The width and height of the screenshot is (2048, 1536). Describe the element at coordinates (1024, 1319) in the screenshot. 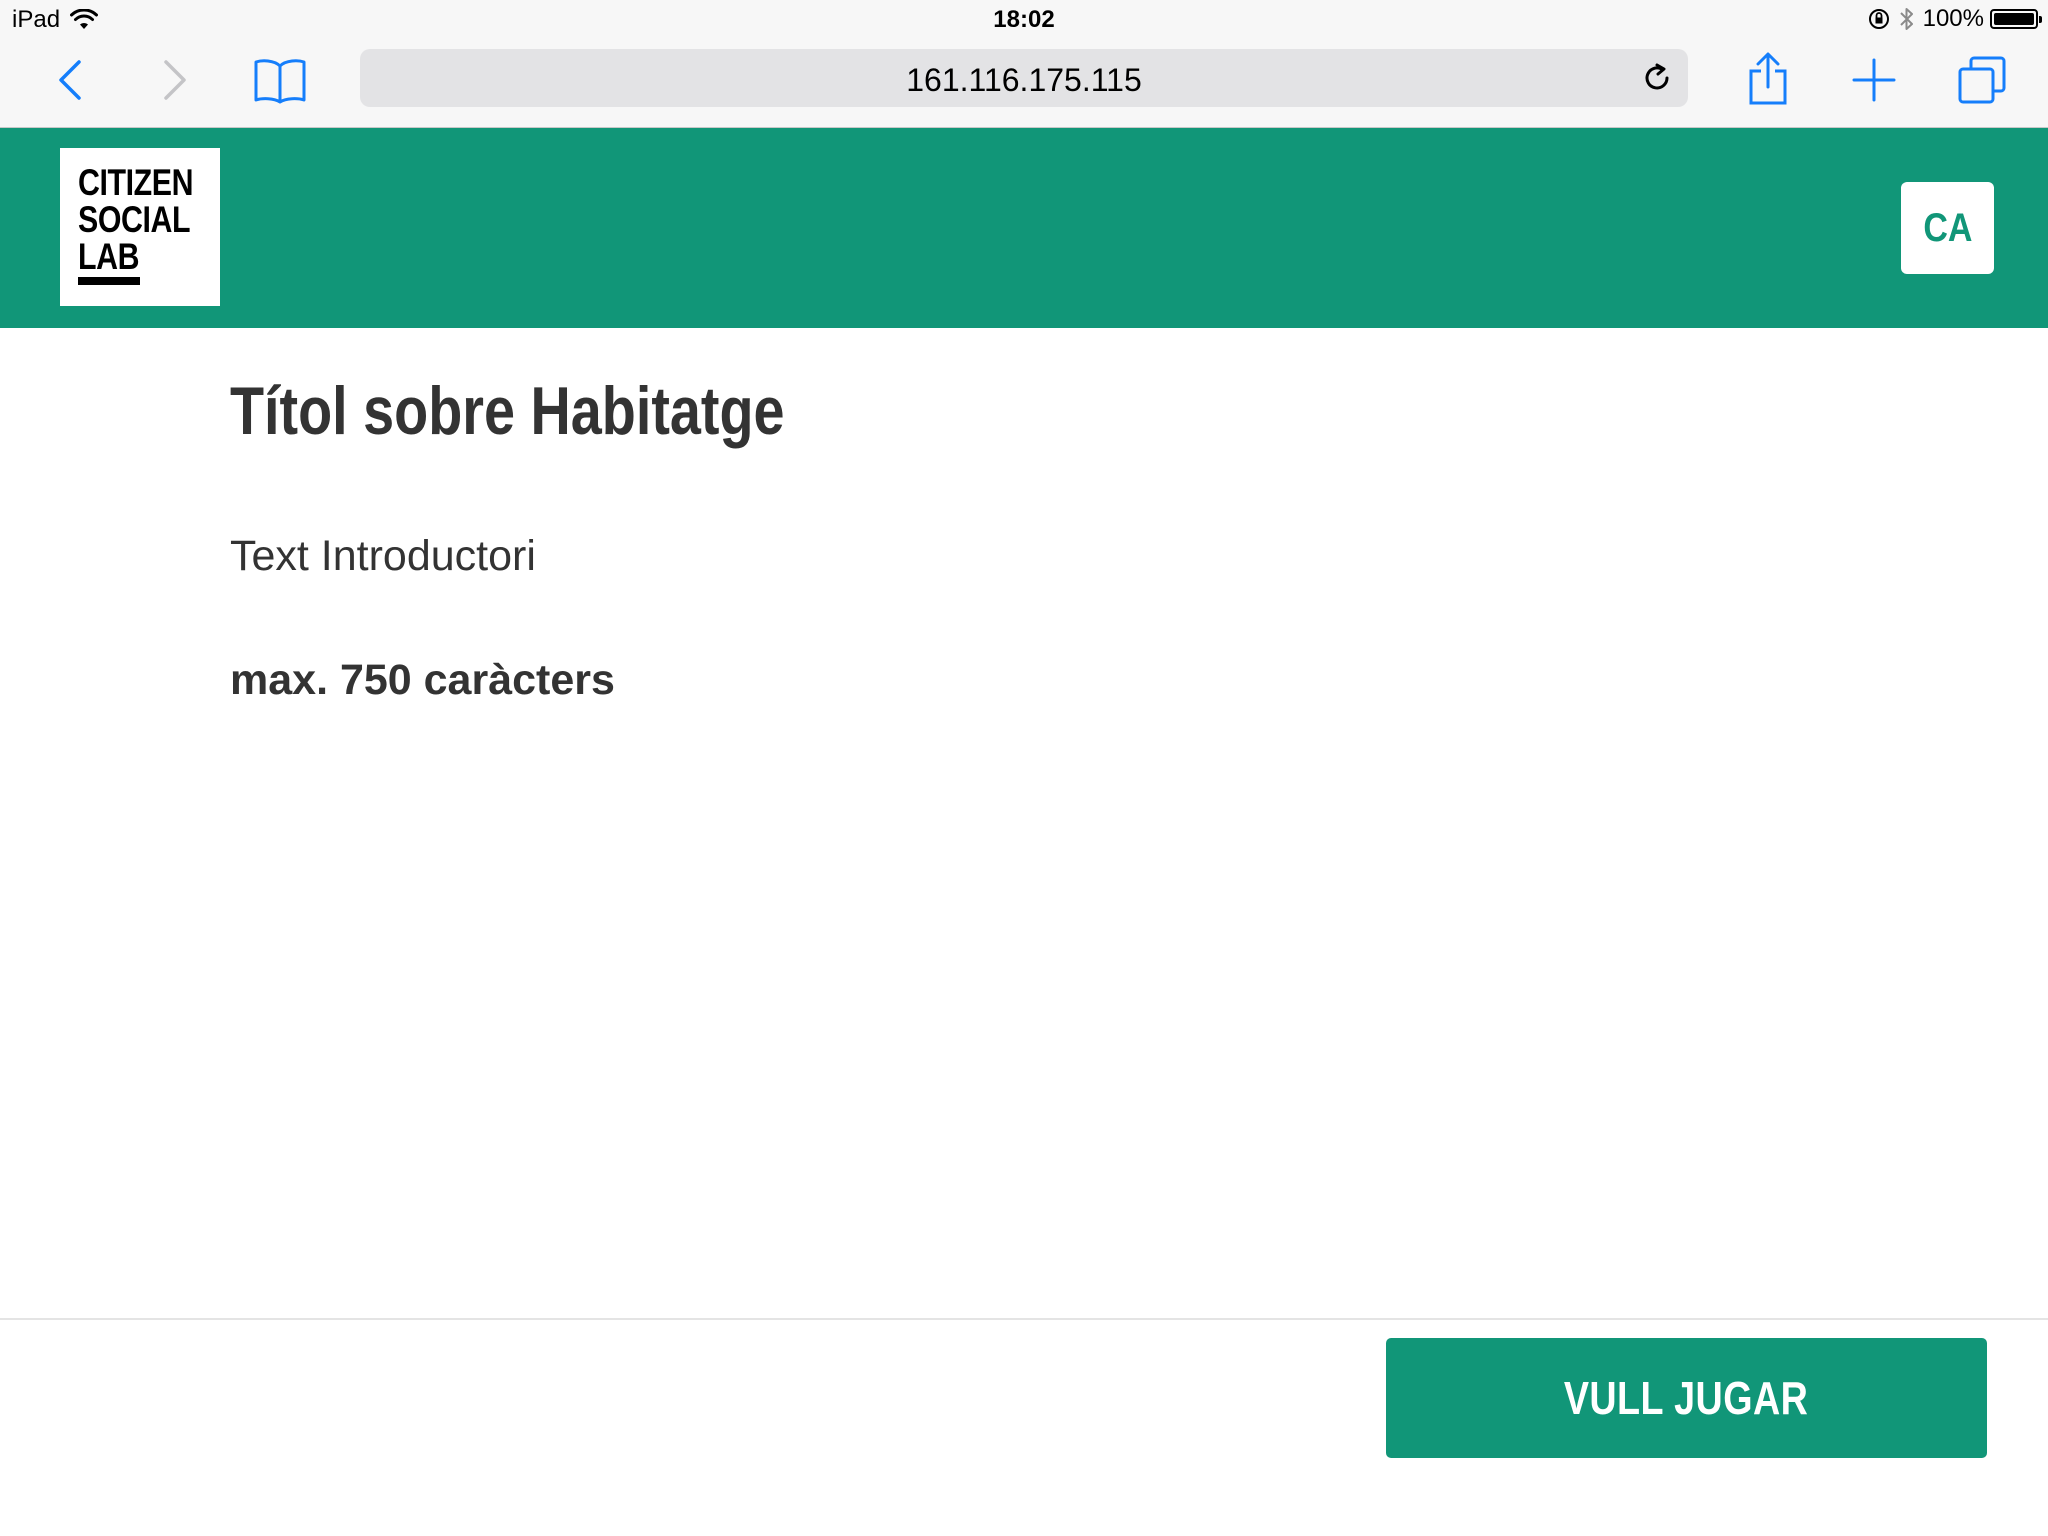

I see `footer-divider` at that location.